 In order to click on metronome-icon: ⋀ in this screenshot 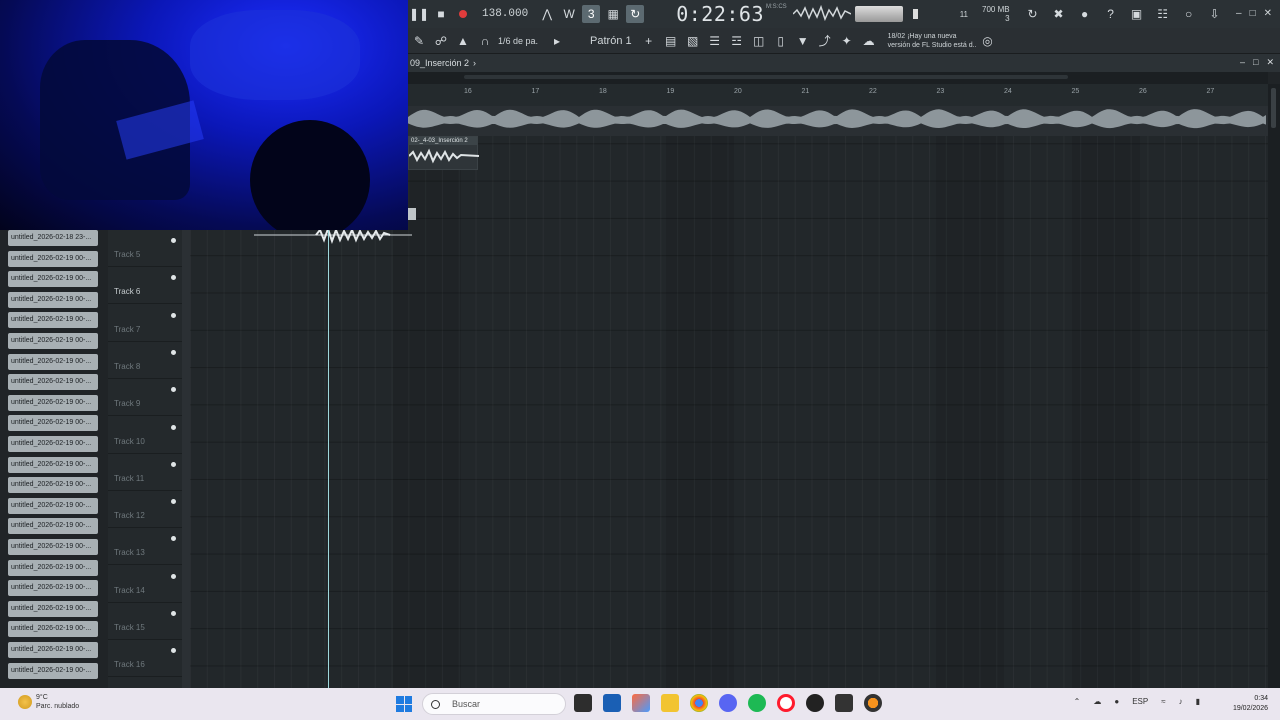, I will do `click(547, 14)`.